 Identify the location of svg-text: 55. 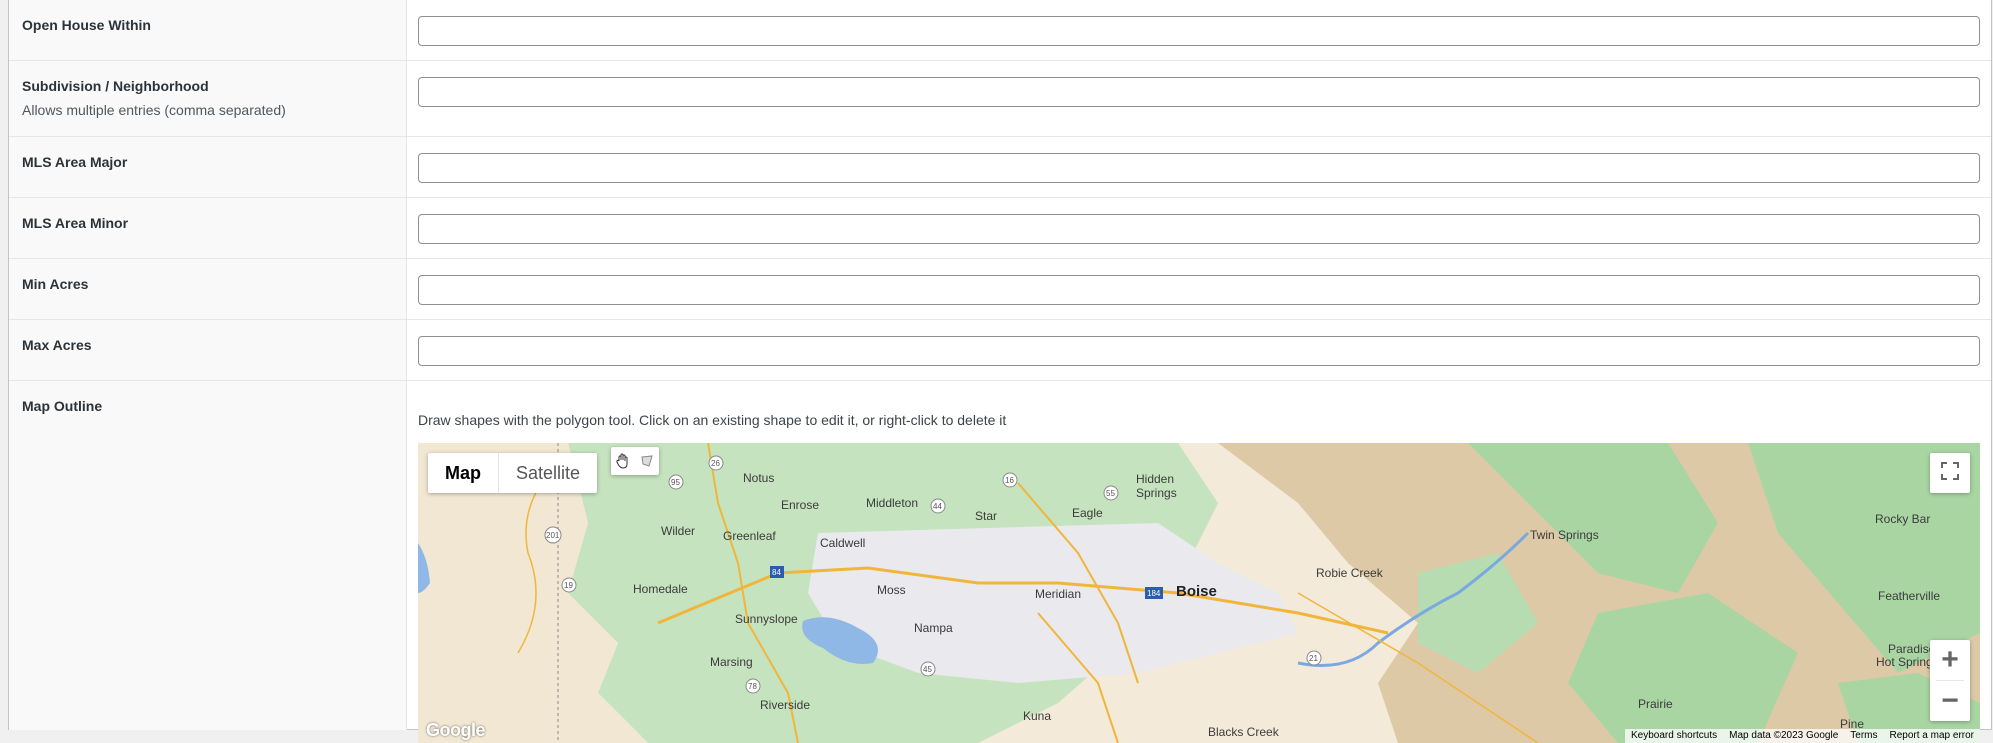
(1110, 493).